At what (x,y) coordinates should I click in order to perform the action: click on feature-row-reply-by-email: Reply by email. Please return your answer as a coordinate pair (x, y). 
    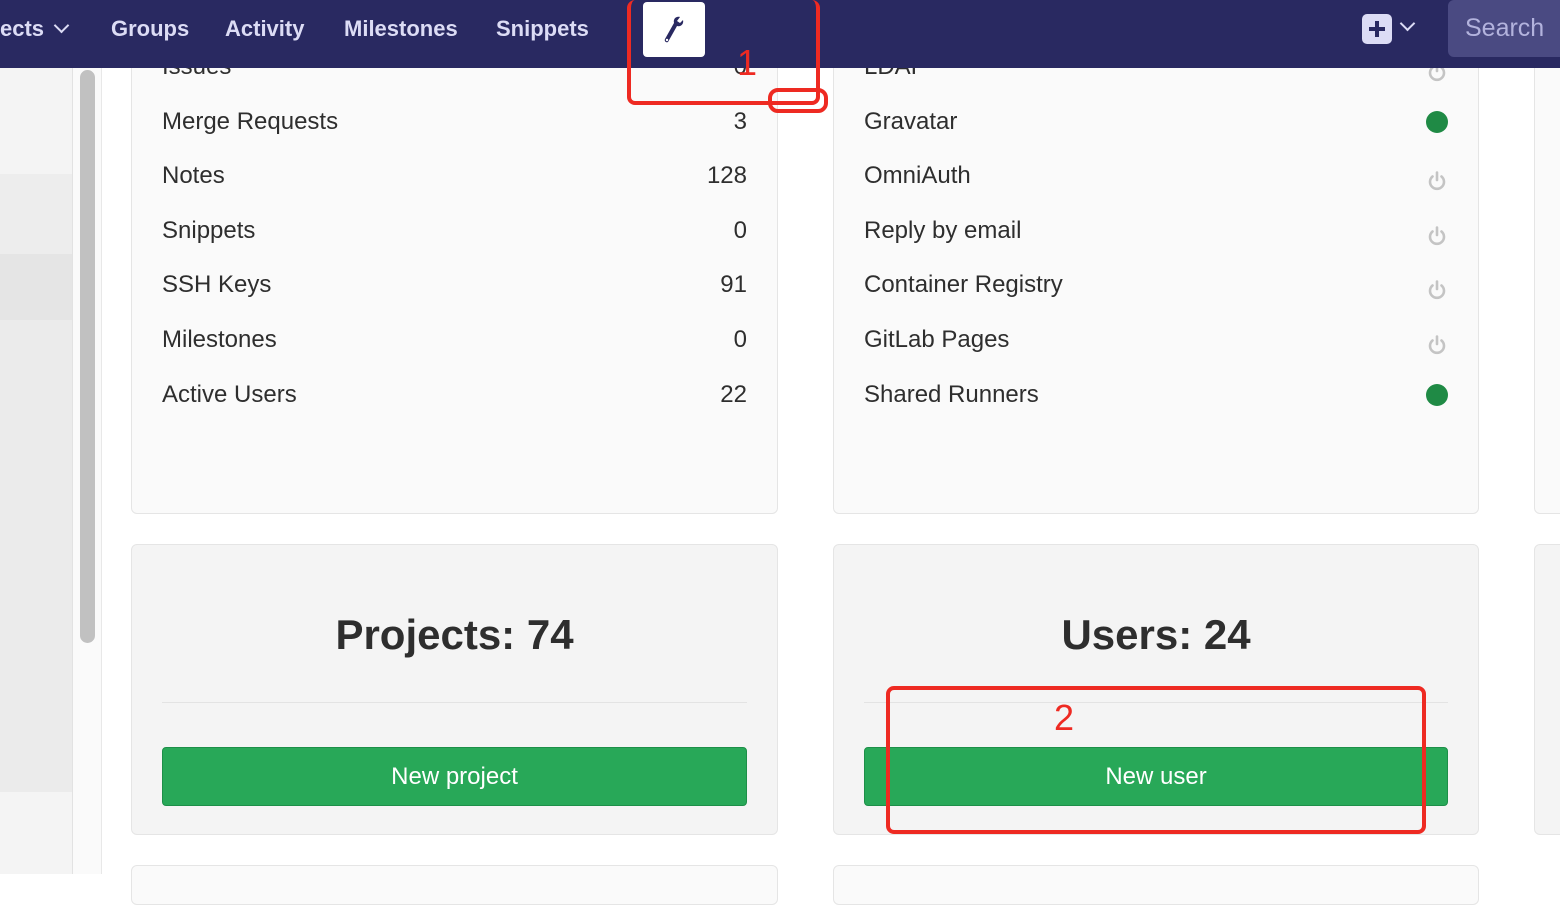
    Looking at the image, I should click on (1156, 231).